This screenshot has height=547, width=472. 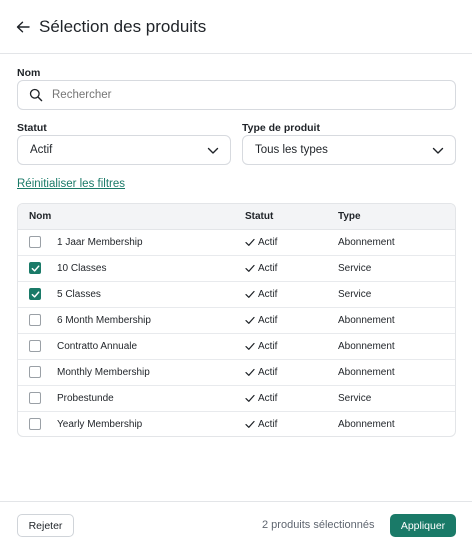 What do you see at coordinates (349, 216) in the screenshot?
I see `column-header-type: Type` at bounding box center [349, 216].